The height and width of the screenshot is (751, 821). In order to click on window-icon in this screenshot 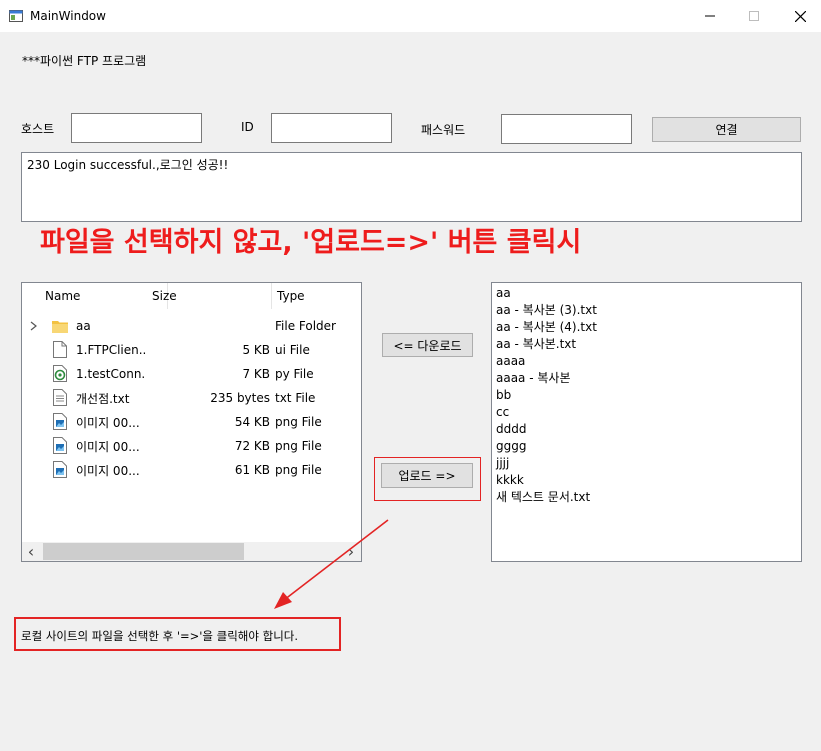, I will do `click(16, 16)`.